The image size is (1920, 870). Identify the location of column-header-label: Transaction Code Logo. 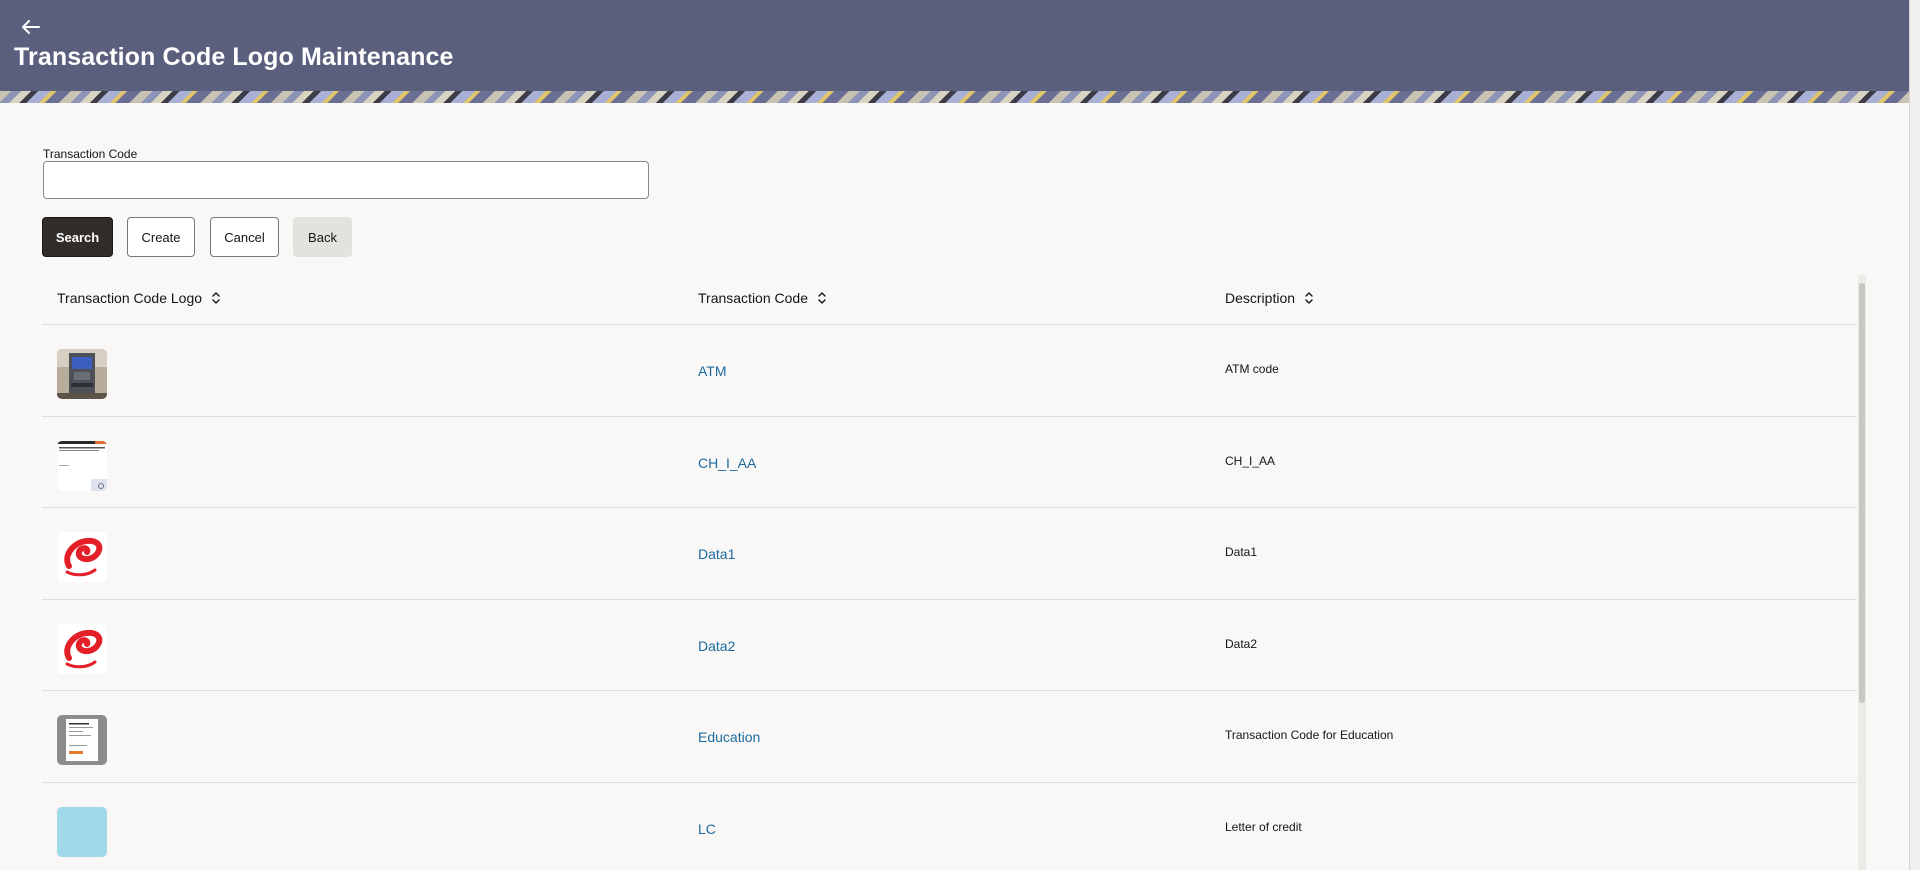
(130, 298).